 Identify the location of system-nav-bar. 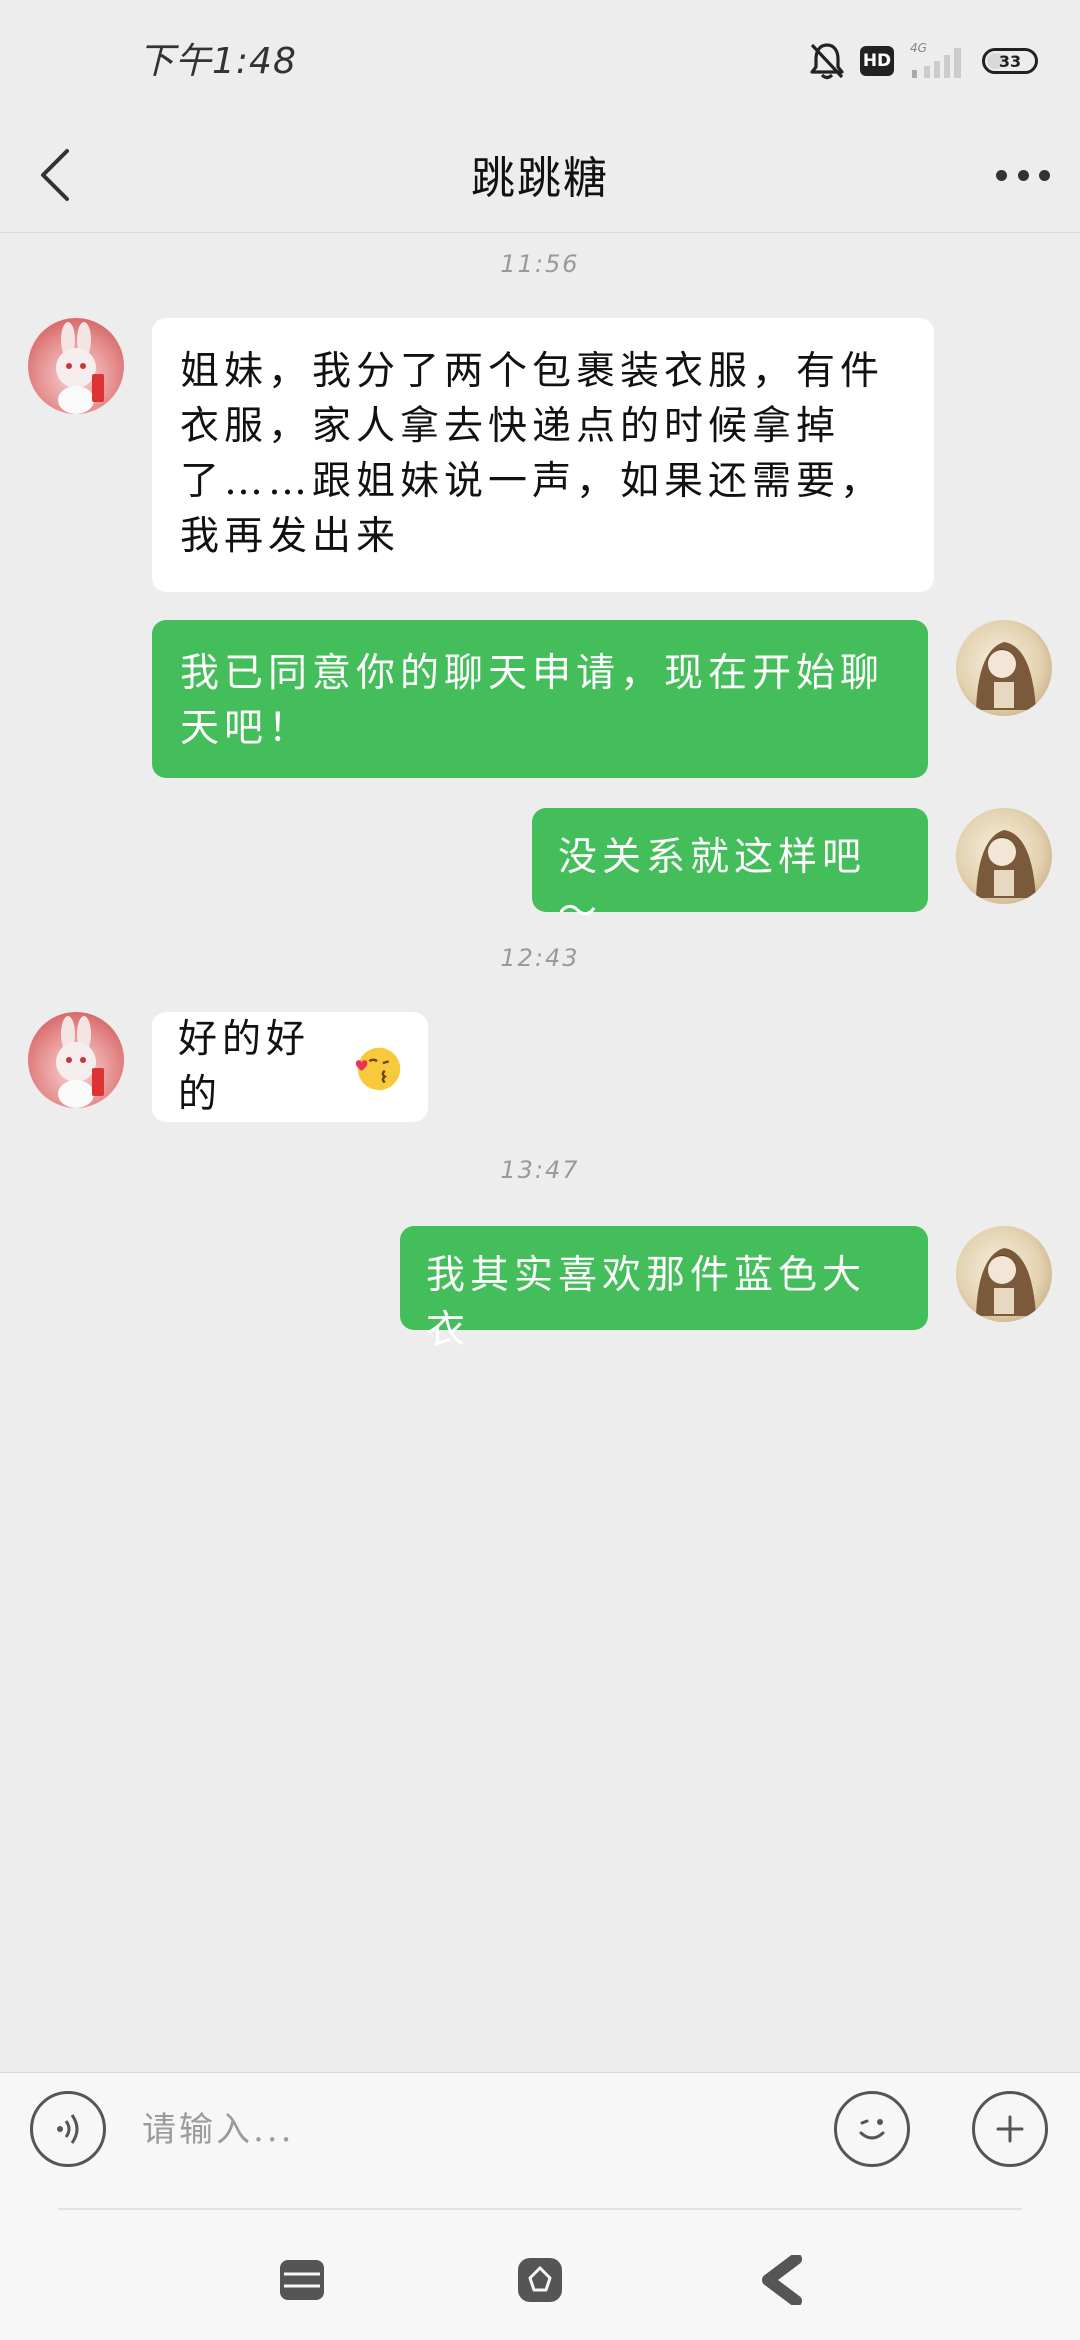
(540, 2275).